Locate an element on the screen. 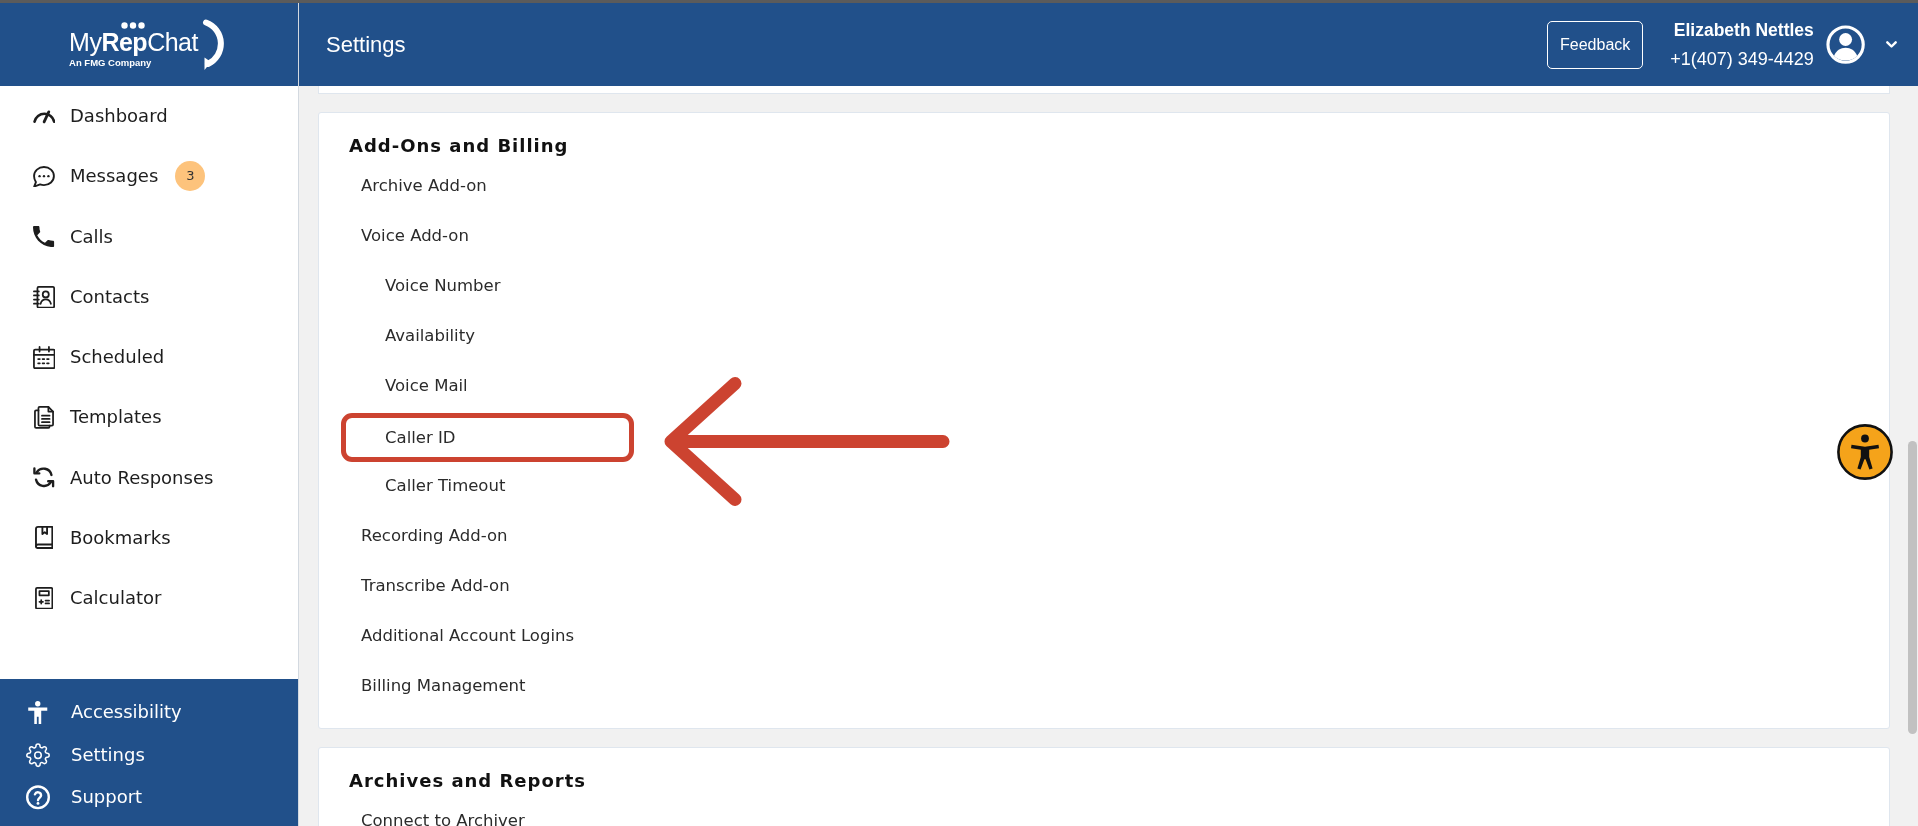  sidebar-item: Templates is located at coordinates (97, 417).